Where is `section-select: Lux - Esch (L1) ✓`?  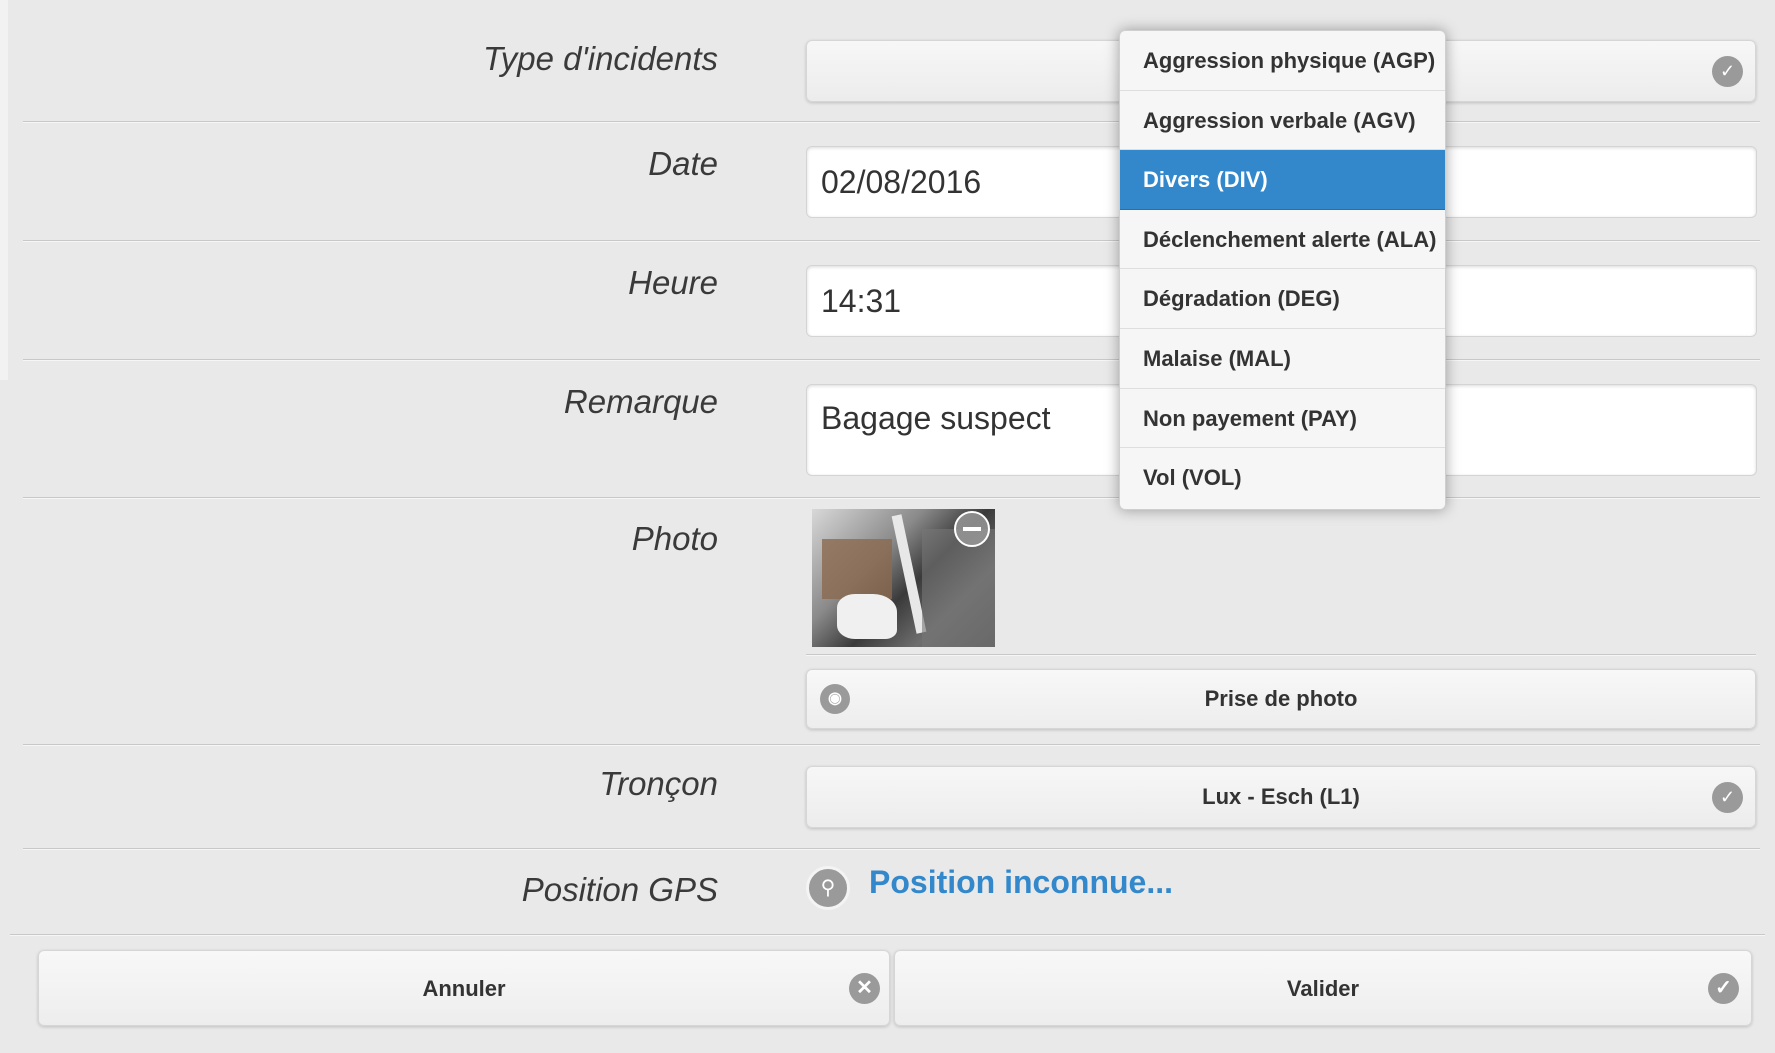
section-select: Lux - Esch (L1) ✓ is located at coordinates (1281, 797).